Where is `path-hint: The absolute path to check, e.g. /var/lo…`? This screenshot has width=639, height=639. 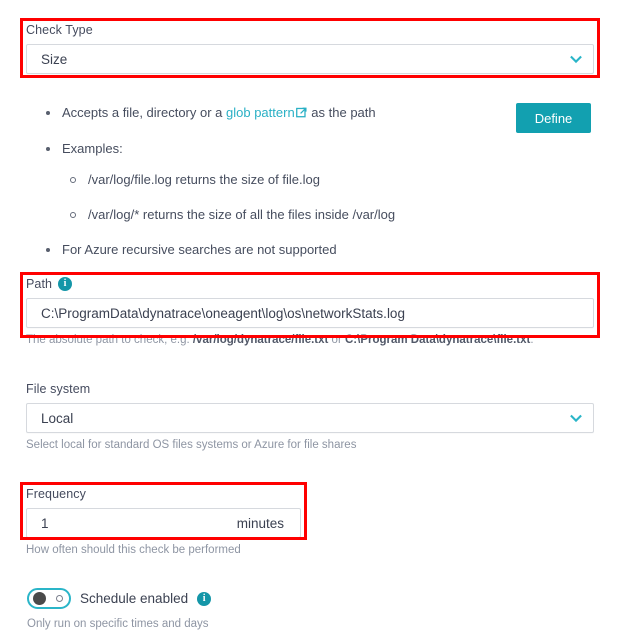
path-hint: The absolute path to check, e.g. /var/lo… is located at coordinates (310, 340).